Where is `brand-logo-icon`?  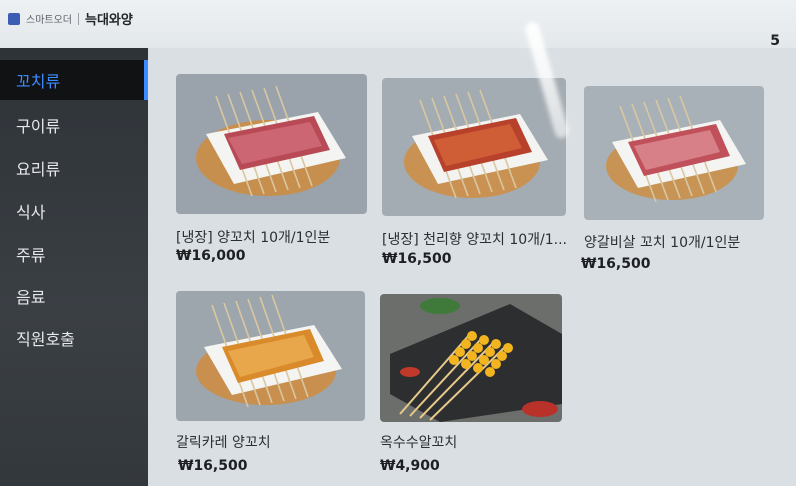 brand-logo-icon is located at coordinates (14, 18).